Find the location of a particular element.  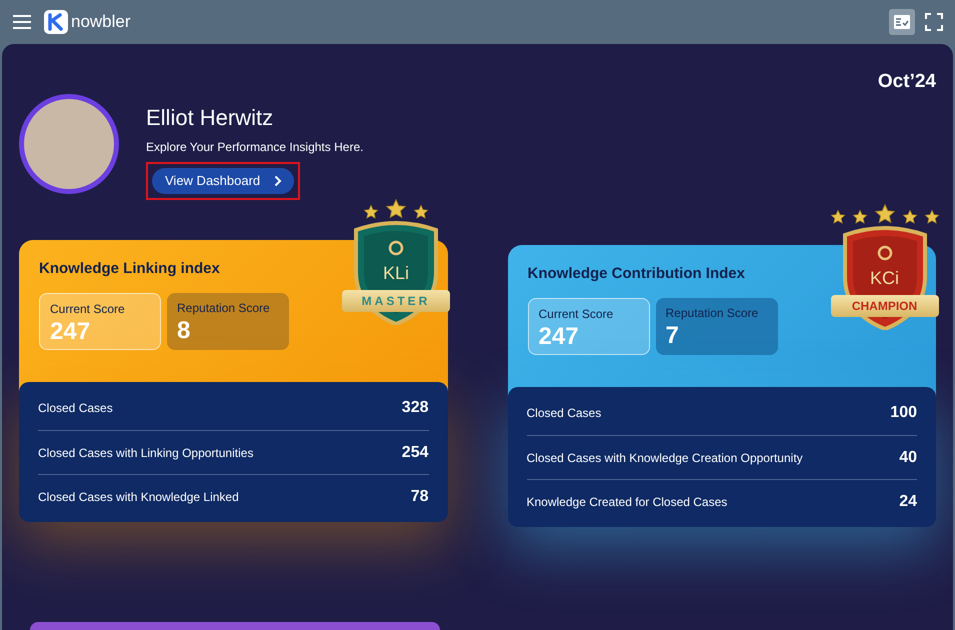

stat-label: Closed Cases with Knowledge Creation Opportunity is located at coordinates (664, 458).